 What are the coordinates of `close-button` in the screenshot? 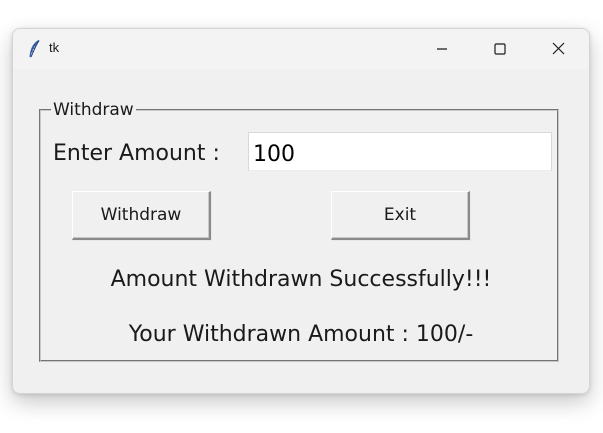 It's located at (558, 49).